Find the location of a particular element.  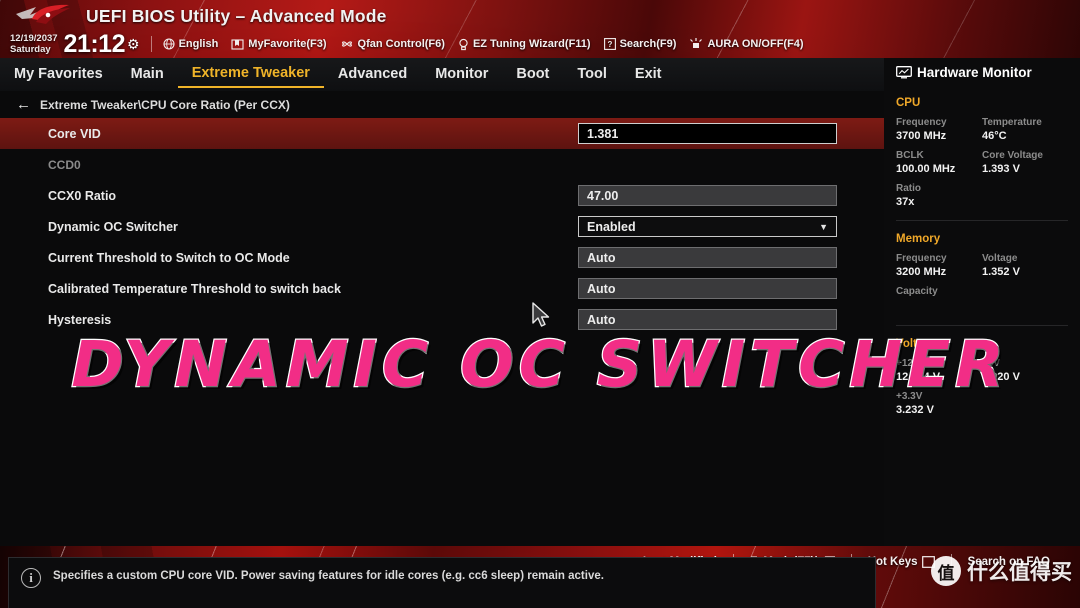

search-button: ? Search(F9) is located at coordinates (640, 44).